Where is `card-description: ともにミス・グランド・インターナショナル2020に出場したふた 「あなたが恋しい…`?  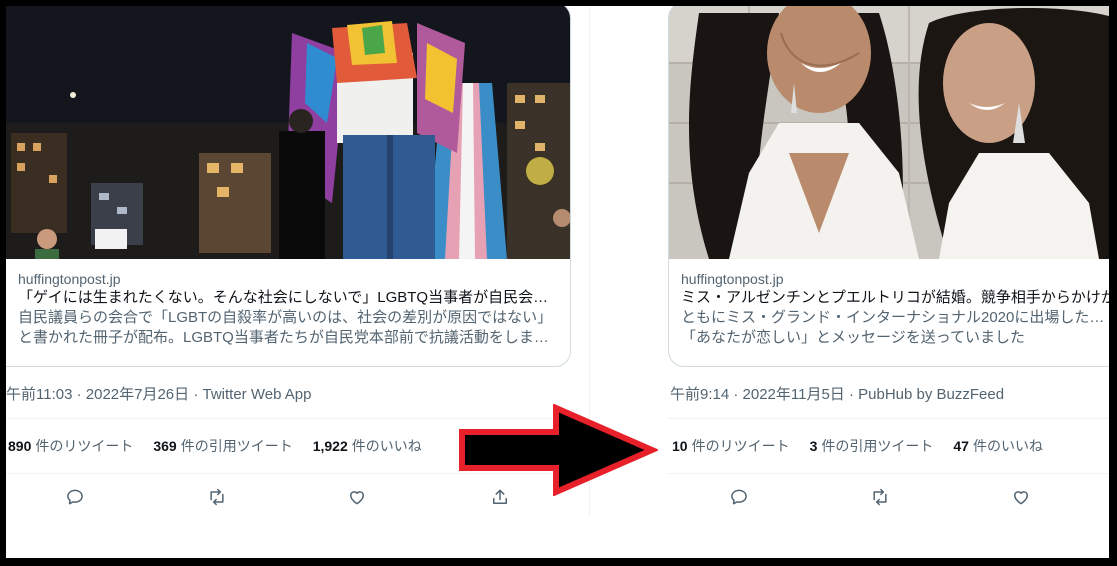
card-description: ともにミス・グランド・インターナショナル2020に出場したふた 「あなたが恋しい… is located at coordinates (895, 328).